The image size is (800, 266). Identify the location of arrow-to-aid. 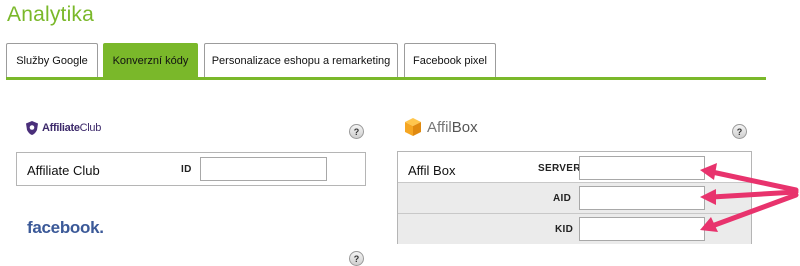
(754, 194).